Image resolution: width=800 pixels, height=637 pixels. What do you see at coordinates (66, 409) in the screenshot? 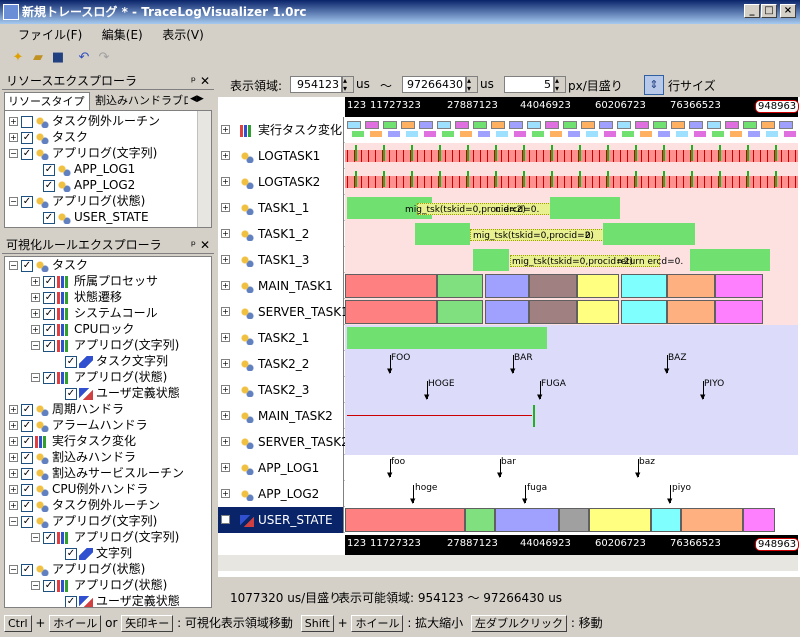
I see `list-item: + ✓ 周期ハンドラ` at bounding box center [66, 409].